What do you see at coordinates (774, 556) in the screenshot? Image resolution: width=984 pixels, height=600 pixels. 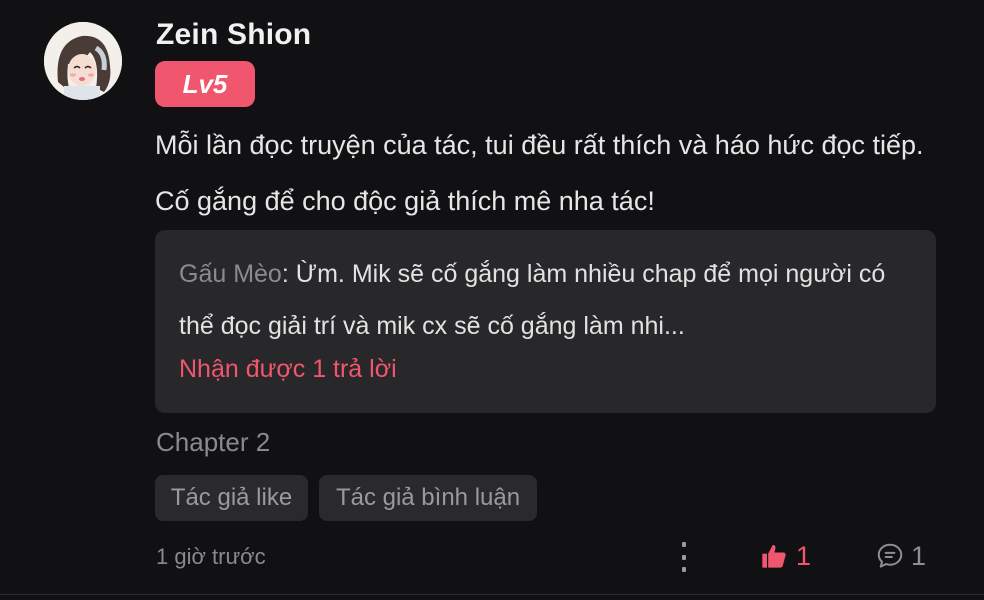 I see `thumbs-up-icon` at bounding box center [774, 556].